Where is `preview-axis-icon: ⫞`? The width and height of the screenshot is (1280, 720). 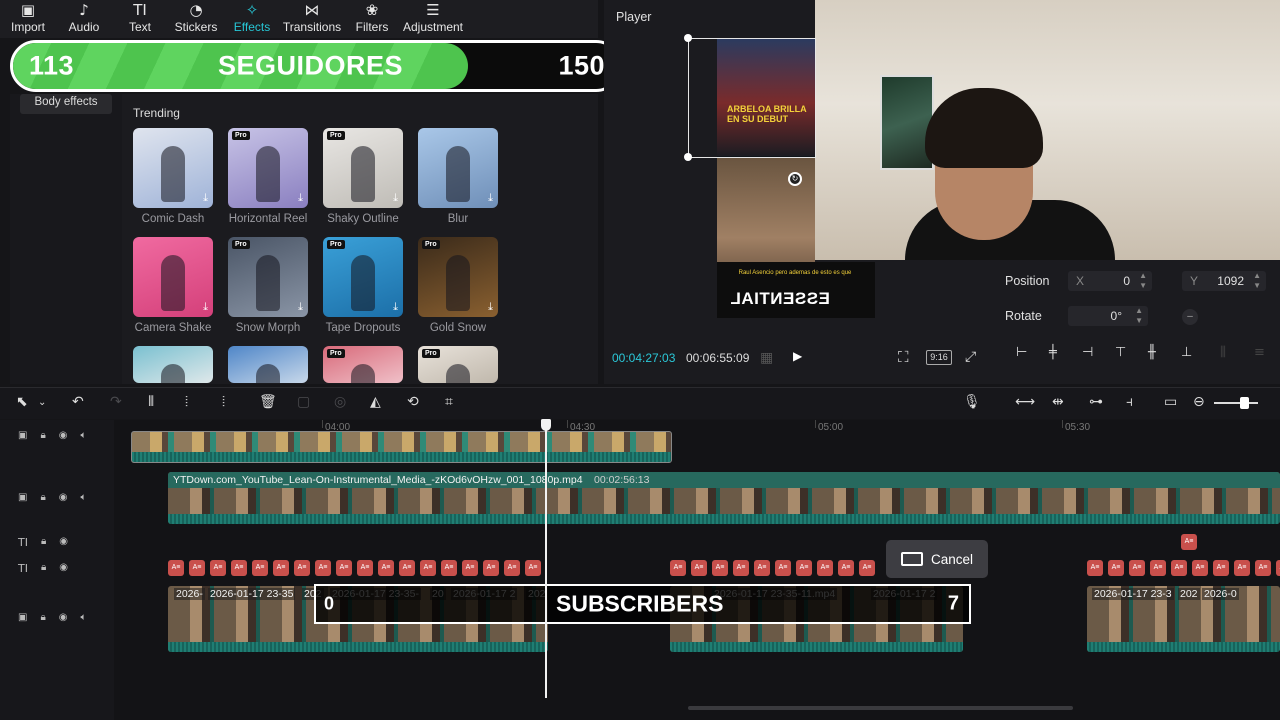 preview-axis-icon: ⫞ is located at coordinates (1129, 402).